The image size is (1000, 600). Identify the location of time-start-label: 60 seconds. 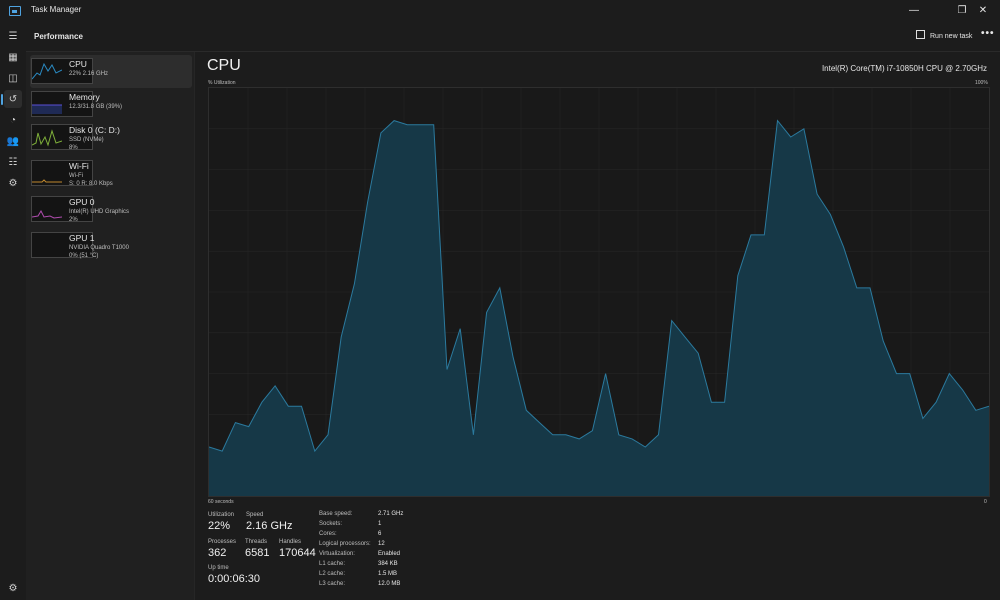
(221, 502).